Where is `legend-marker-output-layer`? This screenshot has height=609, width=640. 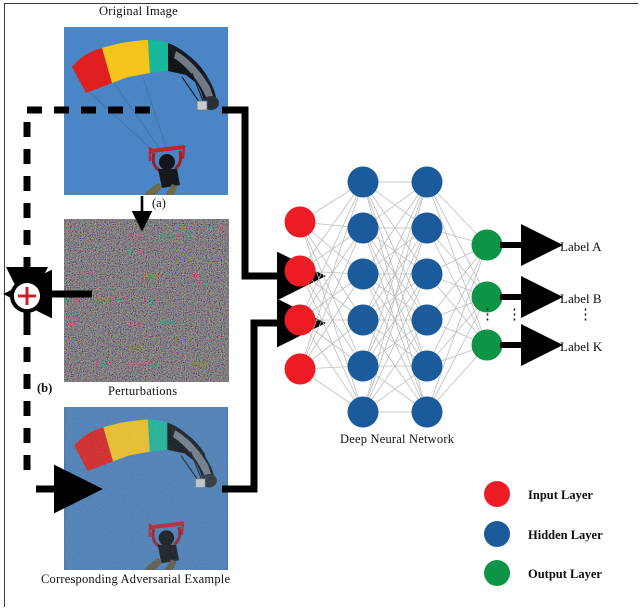 legend-marker-output-layer is located at coordinates (497, 573).